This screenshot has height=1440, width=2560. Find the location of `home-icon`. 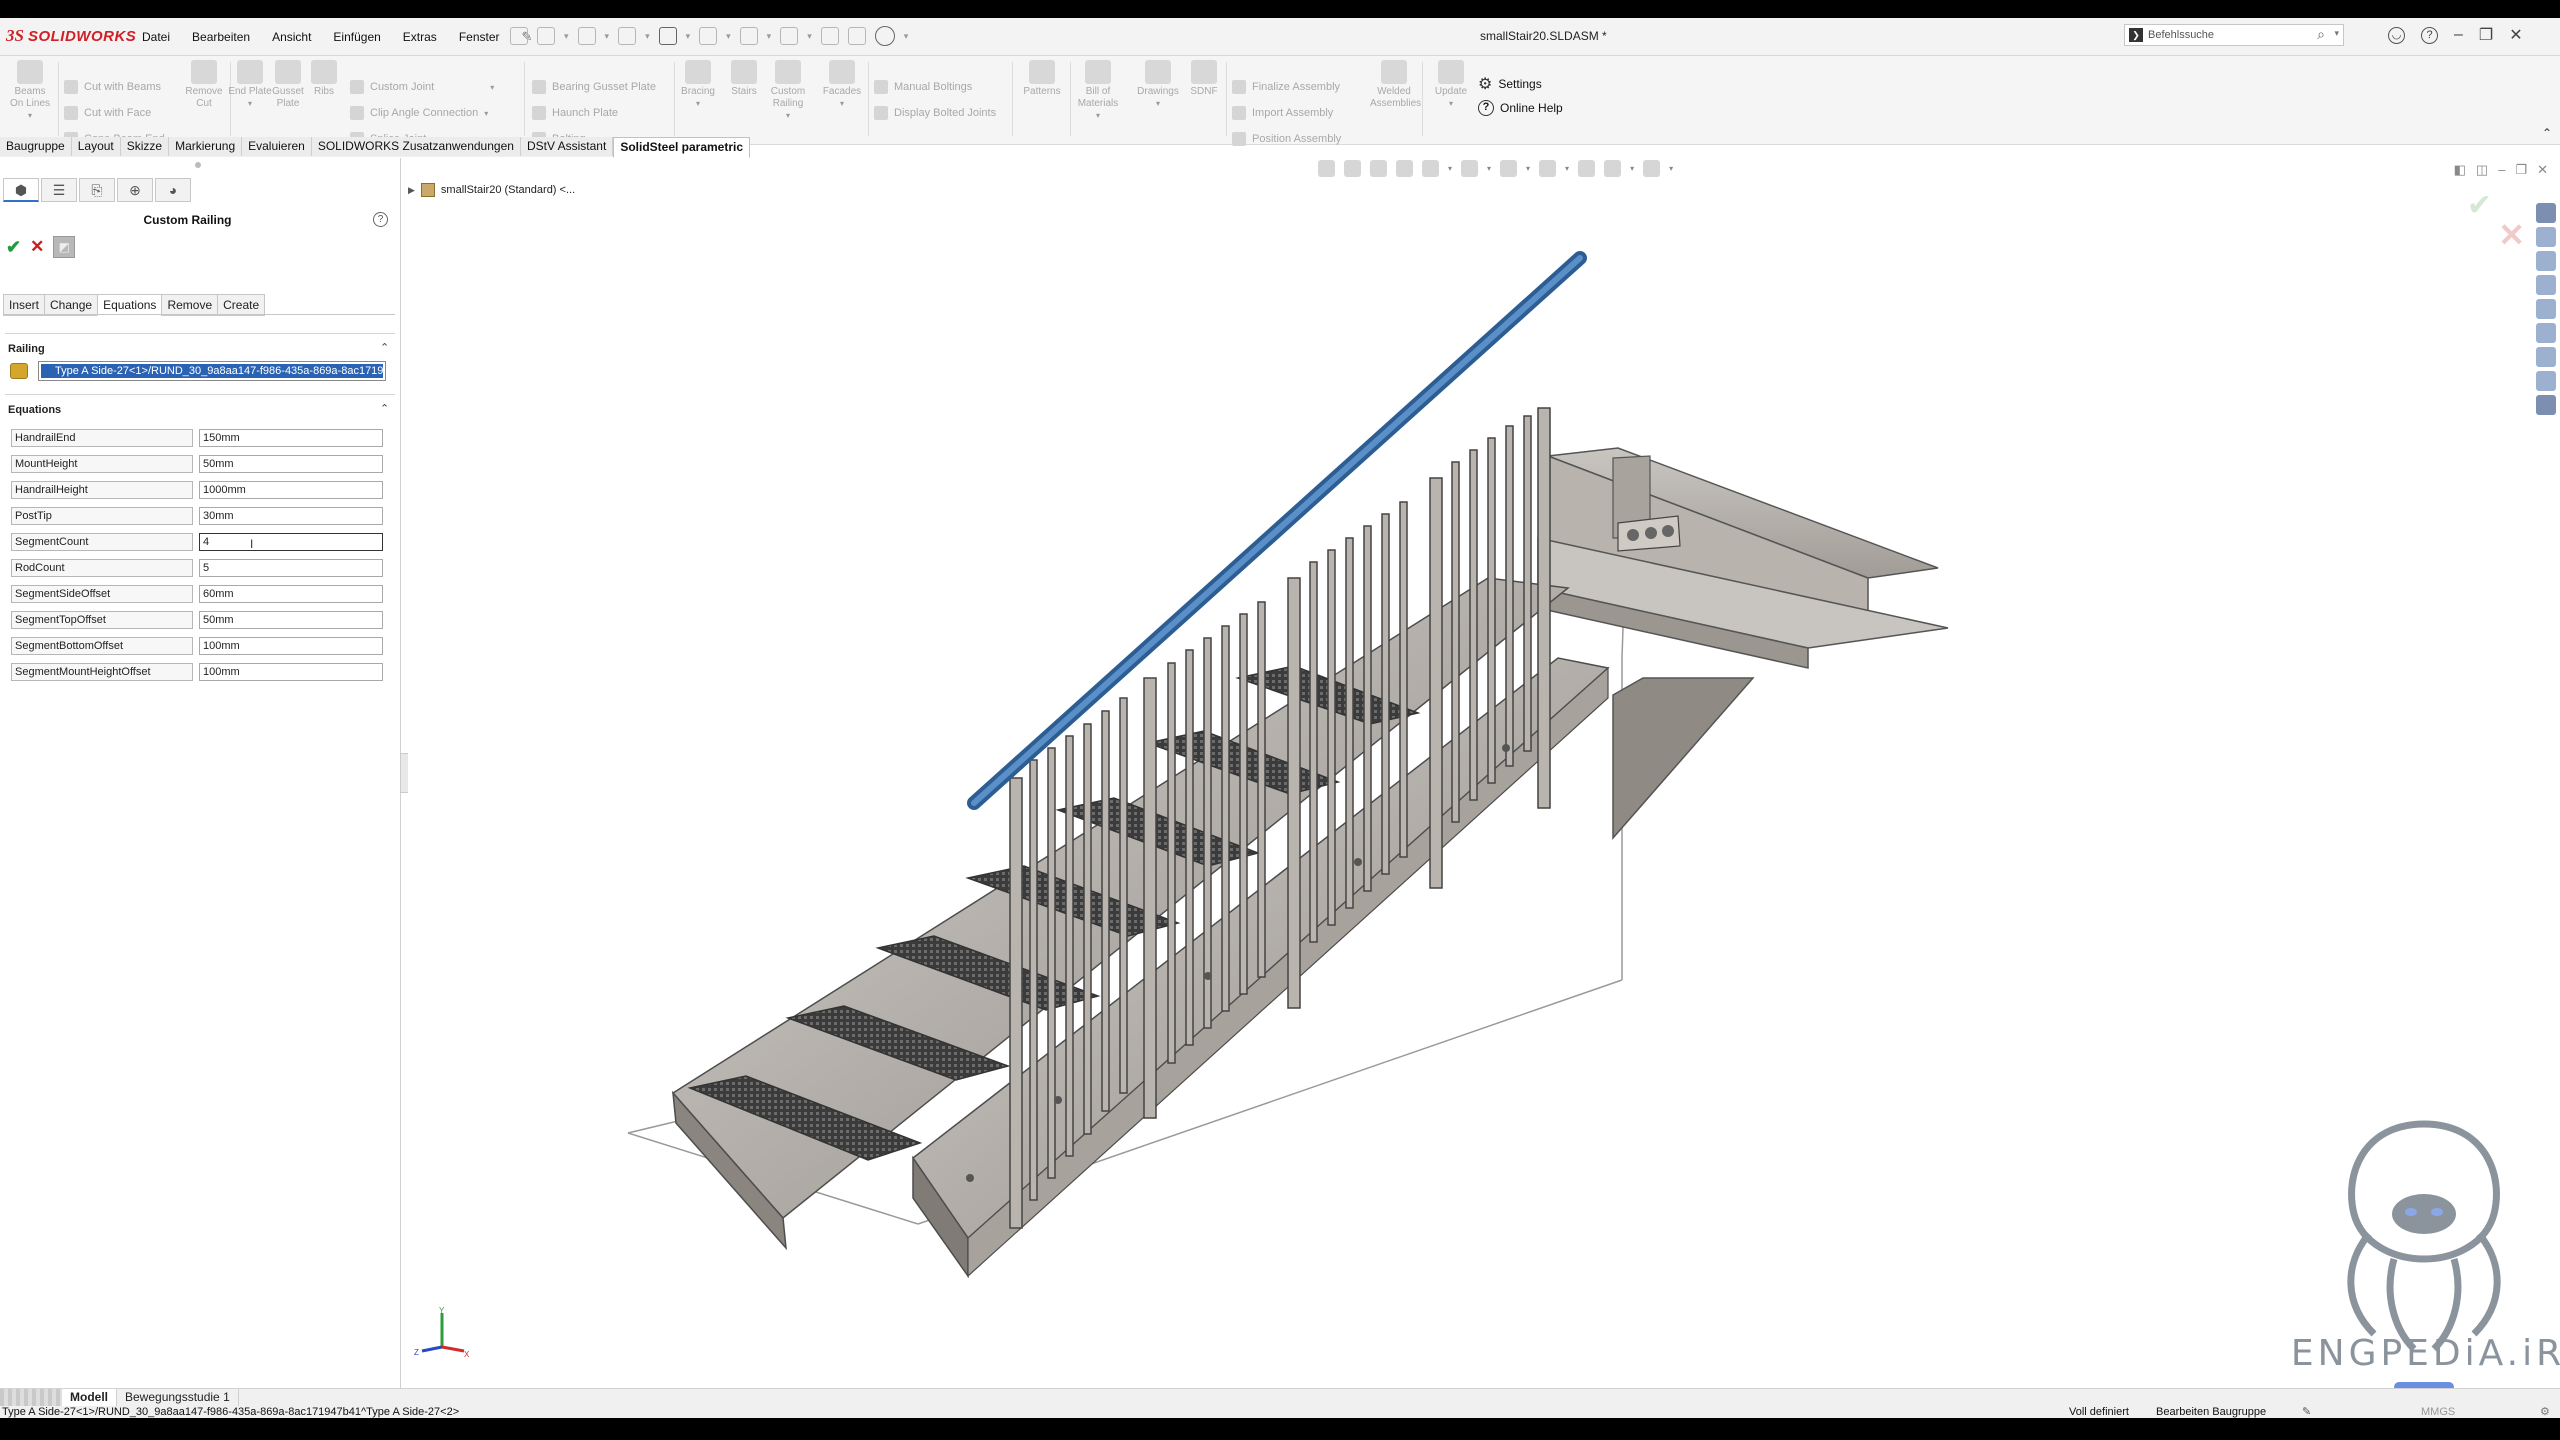

home-icon is located at coordinates (519, 36).